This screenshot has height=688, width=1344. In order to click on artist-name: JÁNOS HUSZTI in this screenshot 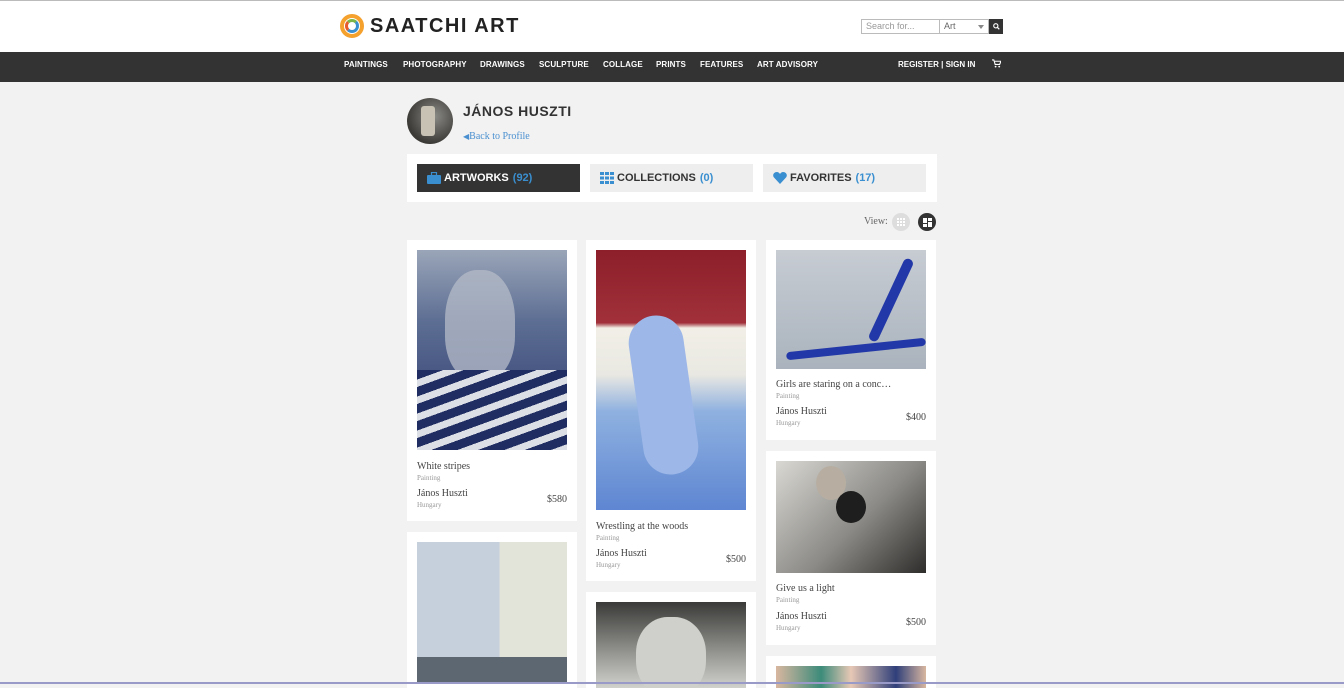, I will do `click(517, 111)`.